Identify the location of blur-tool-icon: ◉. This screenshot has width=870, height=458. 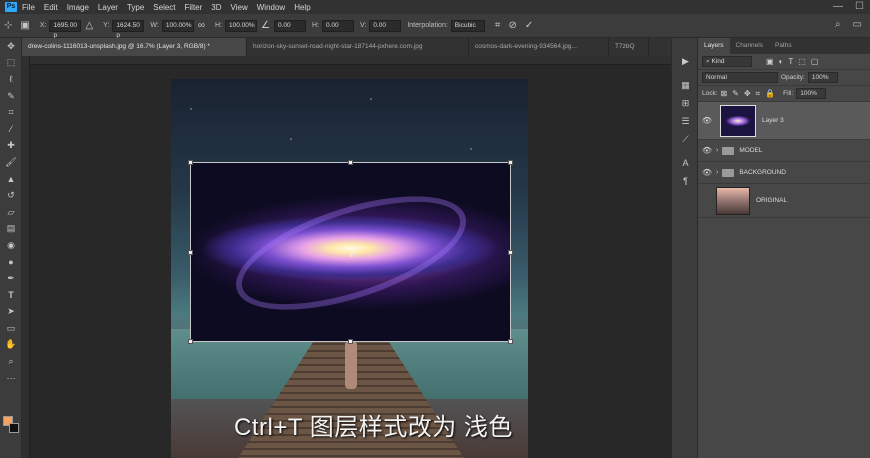
(11, 245).